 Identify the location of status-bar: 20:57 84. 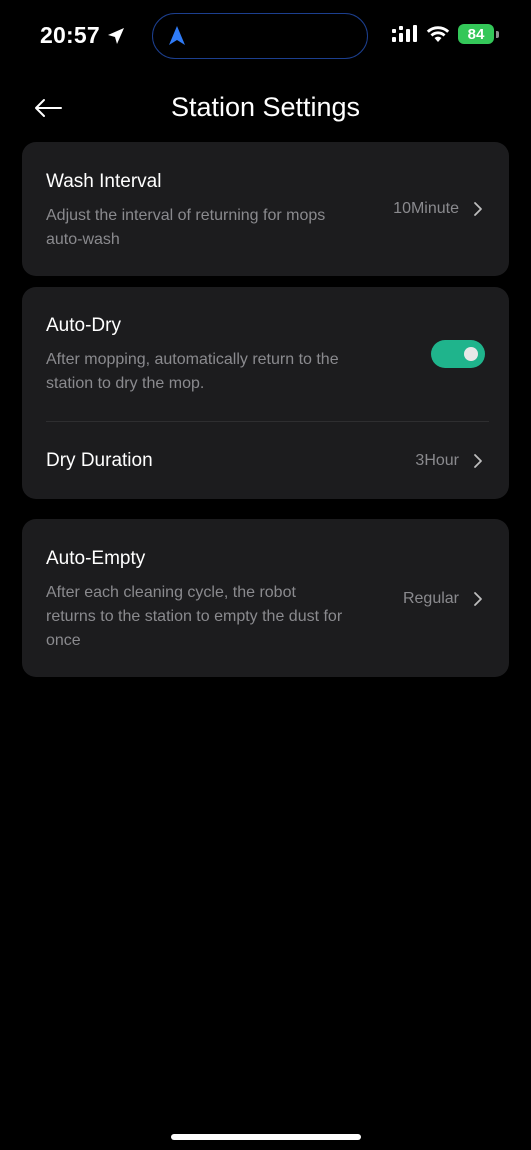
(265, 36).